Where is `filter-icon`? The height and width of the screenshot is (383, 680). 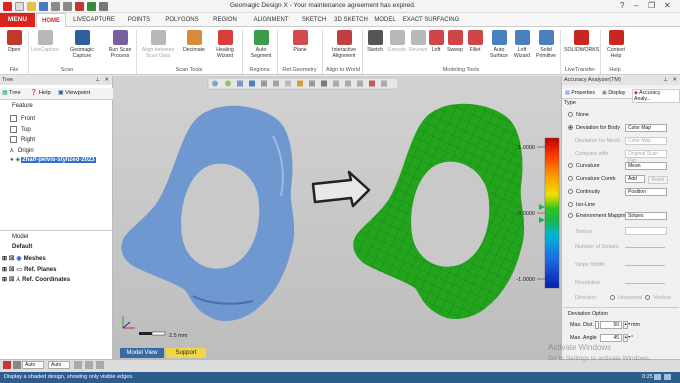 filter-icon is located at coordinates (288, 83).